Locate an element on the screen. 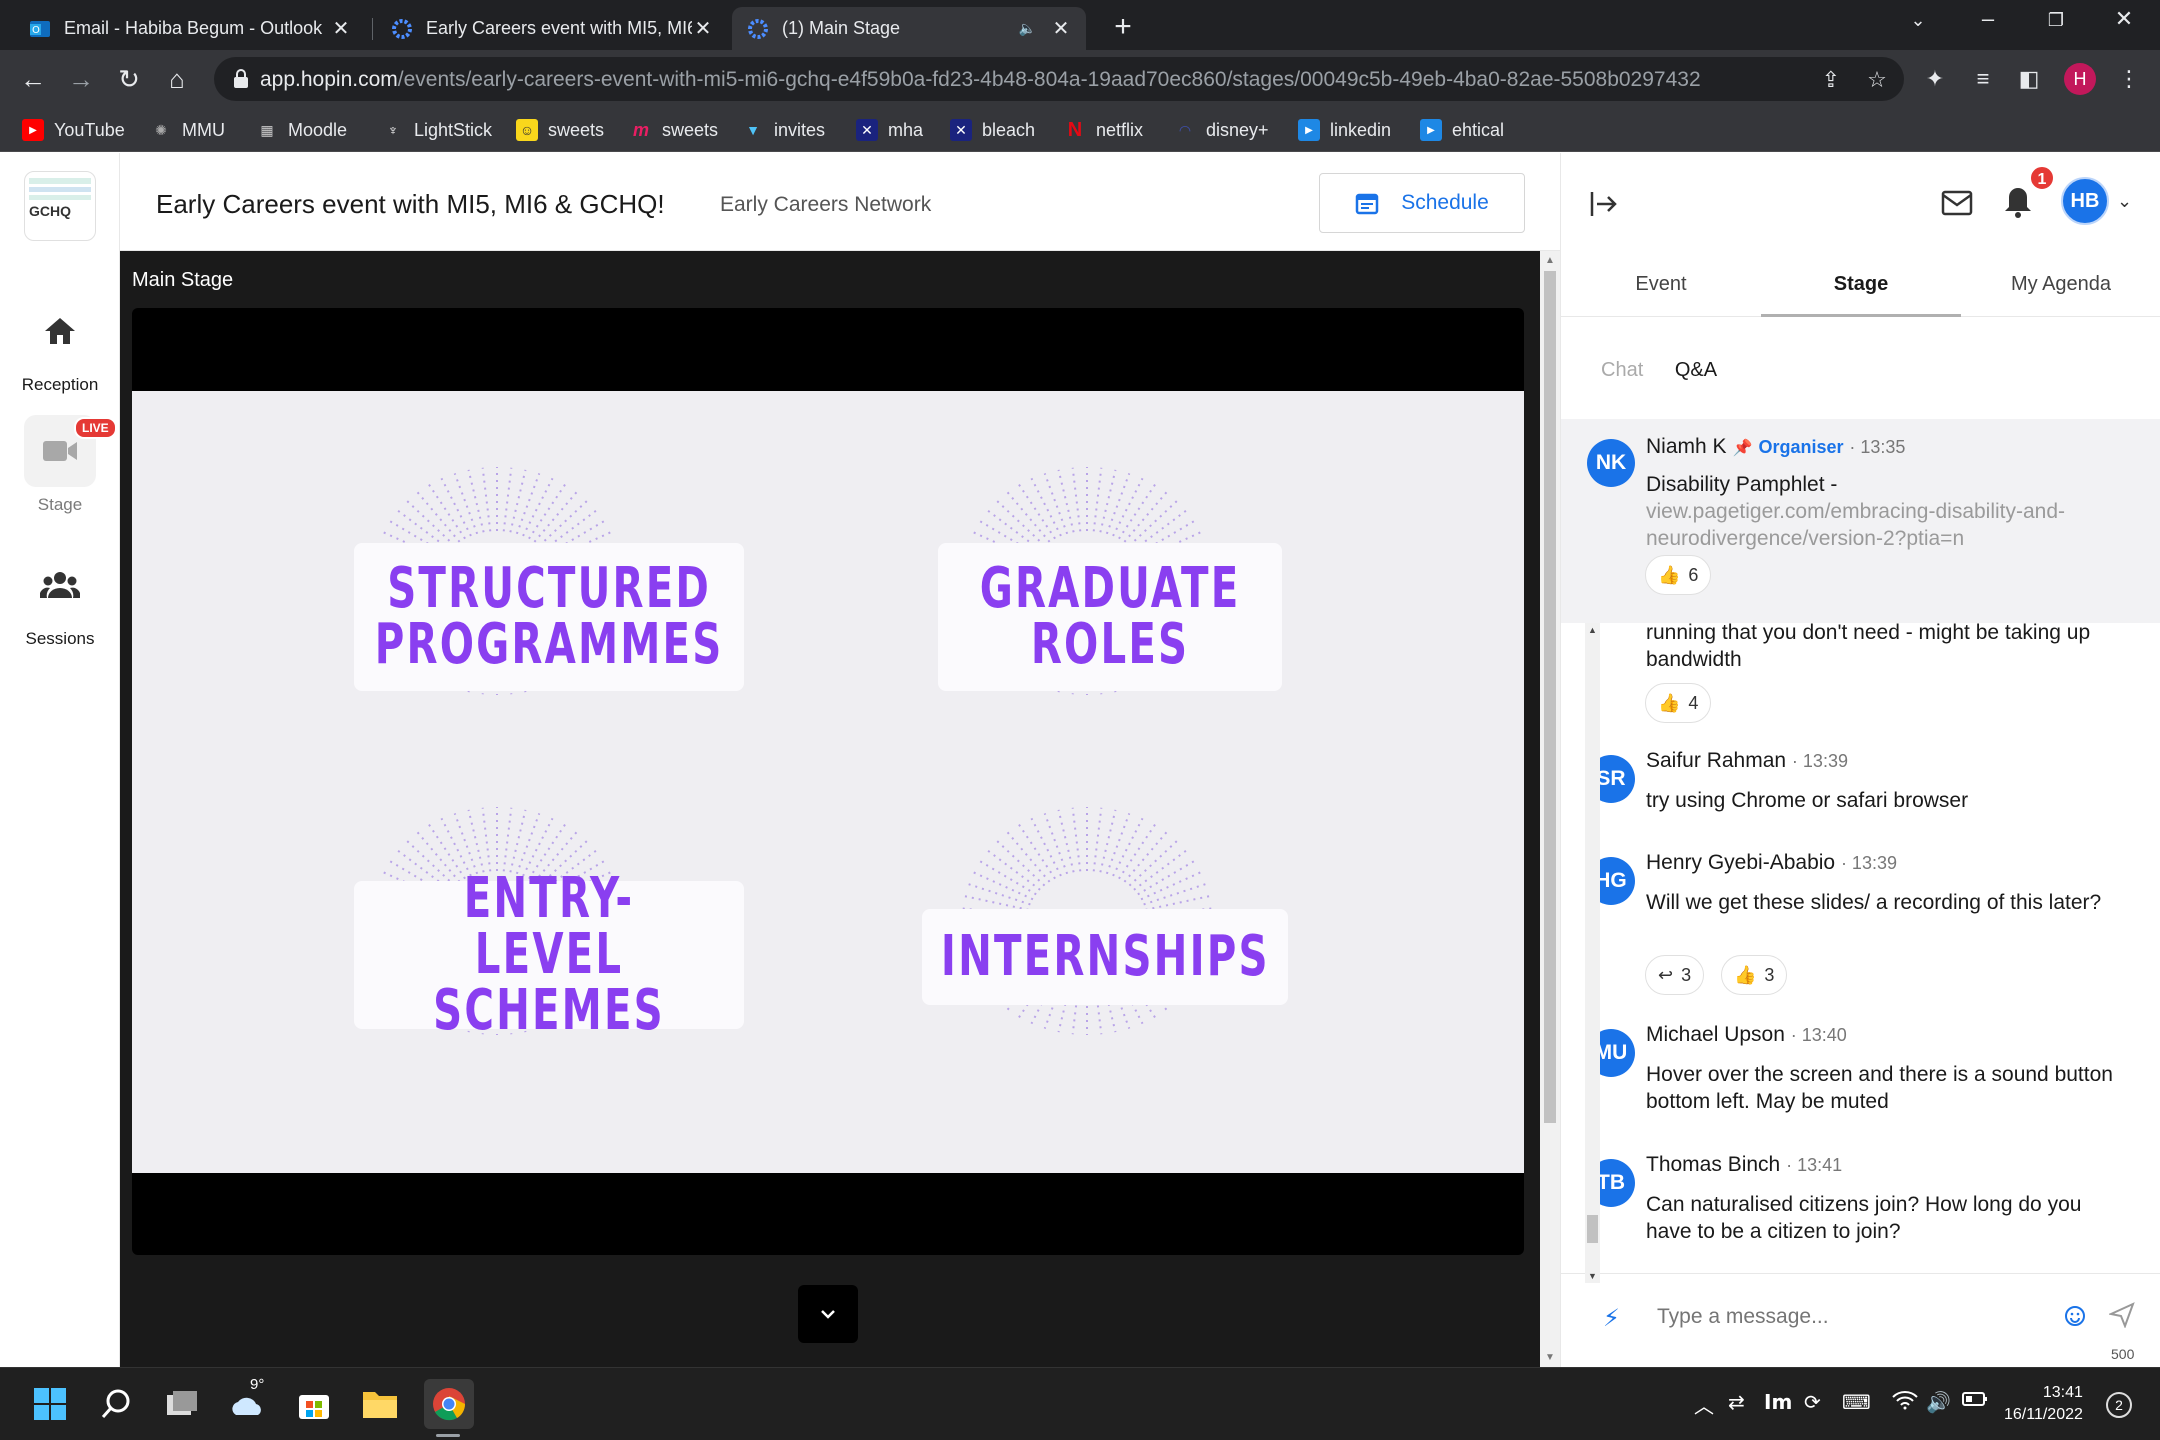 The image size is (2160, 1440). close-window-button: ✕ is located at coordinates (2124, 19).